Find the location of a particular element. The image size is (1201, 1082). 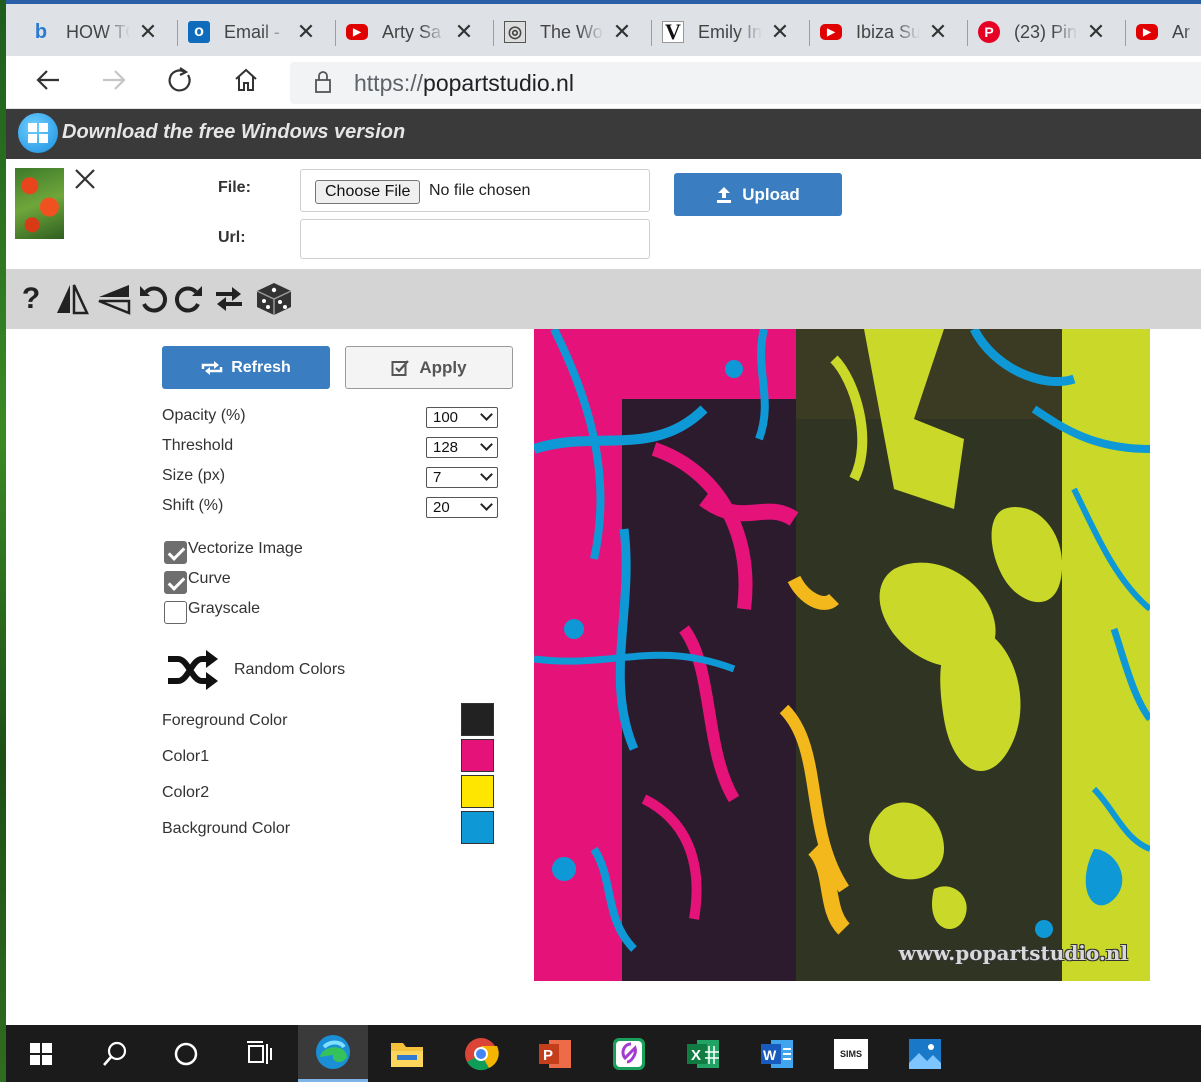

edge-icon is located at coordinates (333, 1052).